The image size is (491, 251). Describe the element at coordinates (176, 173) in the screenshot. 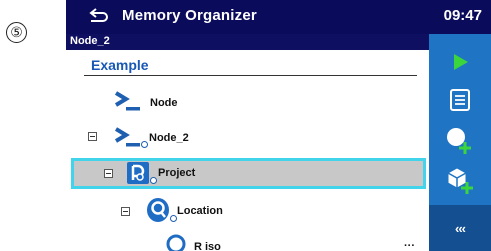

I see `tree-item-project: Project` at that location.